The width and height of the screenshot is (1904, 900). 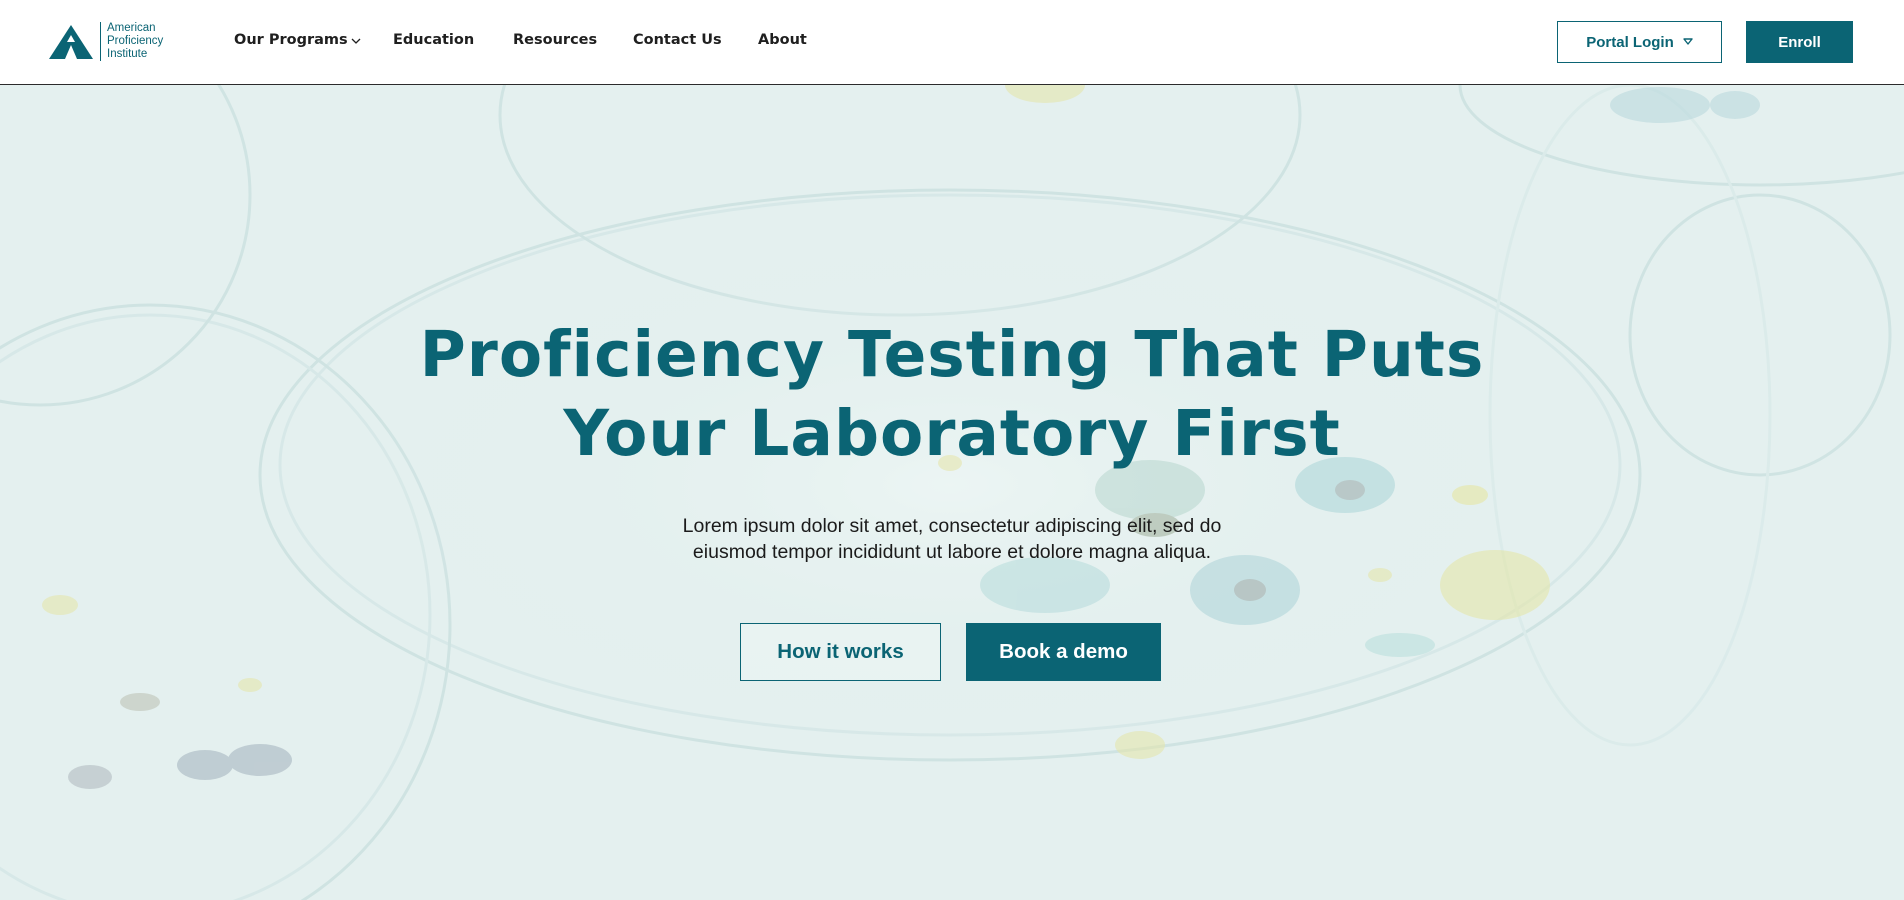 I want to click on nav-item-label: Contact Us, so click(x=677, y=40).